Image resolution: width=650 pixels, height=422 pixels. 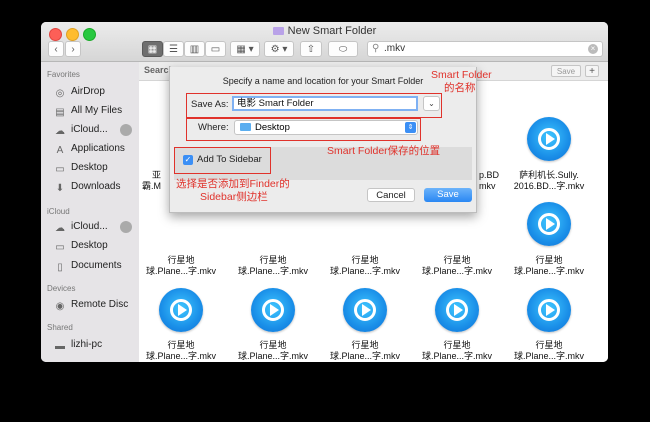 I want to click on sidebar-header-devices: Devices, so click(x=61, y=288).